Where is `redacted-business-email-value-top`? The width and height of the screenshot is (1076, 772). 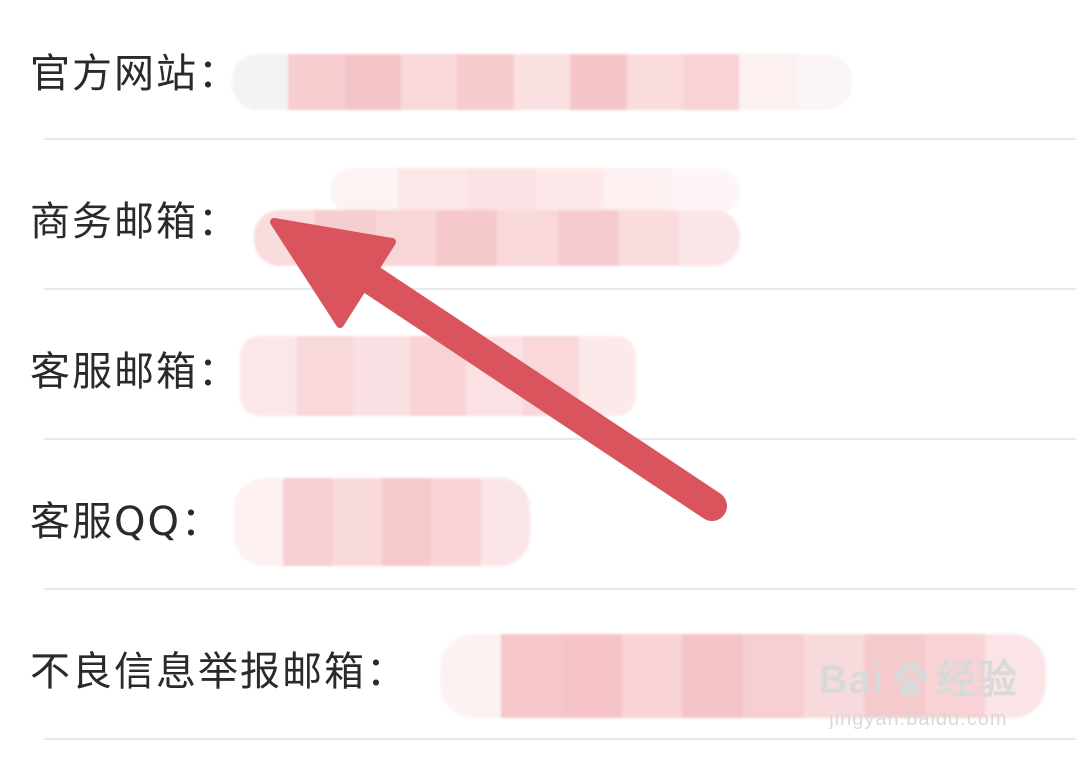 redacted-business-email-value-top is located at coordinates (535, 191).